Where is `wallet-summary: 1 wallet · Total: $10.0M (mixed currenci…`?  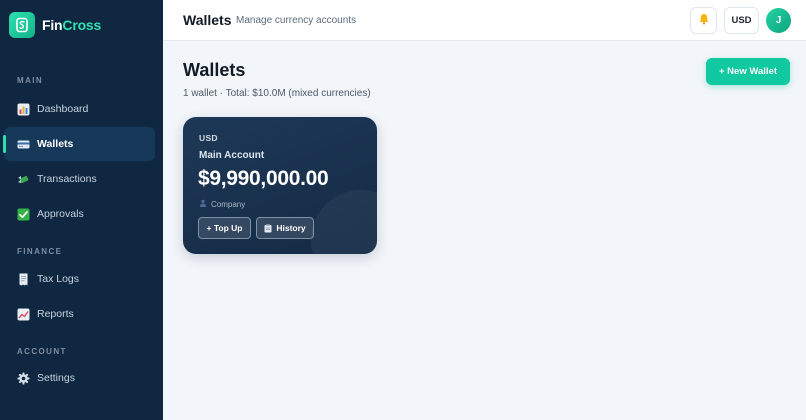 wallet-summary: 1 wallet · Total: $10.0M (mixed currenci… is located at coordinates (277, 93).